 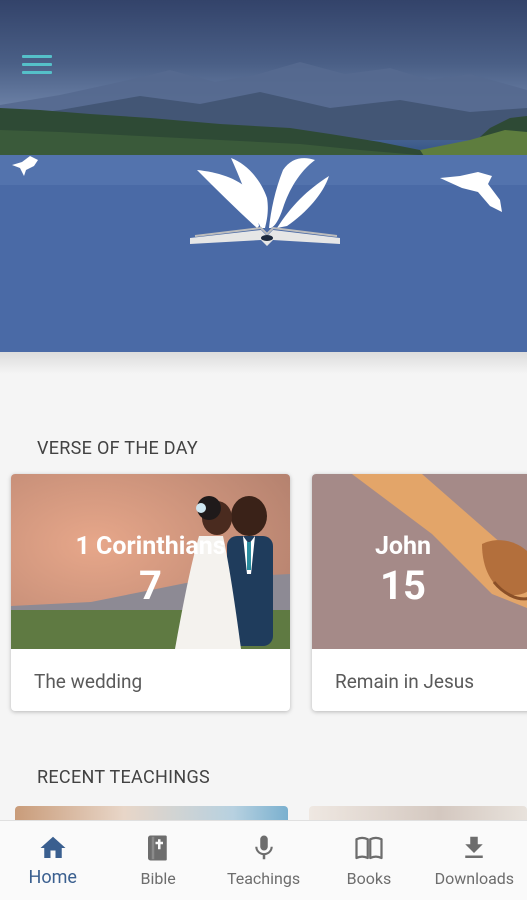 I want to click on nav-bible: Bible, so click(x=157, y=860).